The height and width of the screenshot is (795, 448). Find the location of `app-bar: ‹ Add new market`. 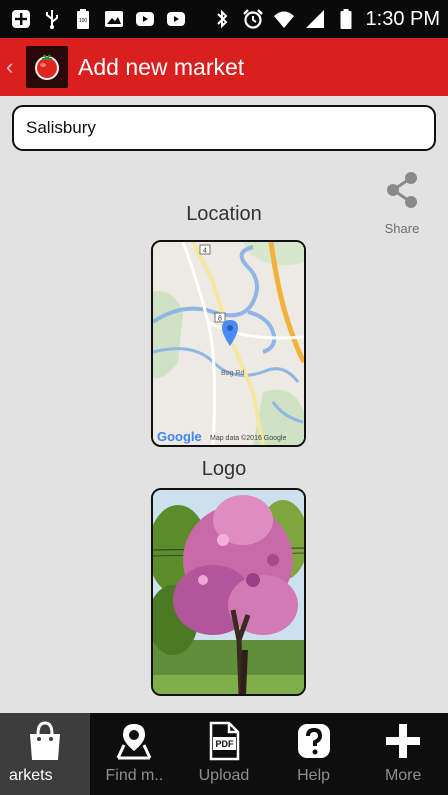

app-bar: ‹ Add new market is located at coordinates (224, 67).